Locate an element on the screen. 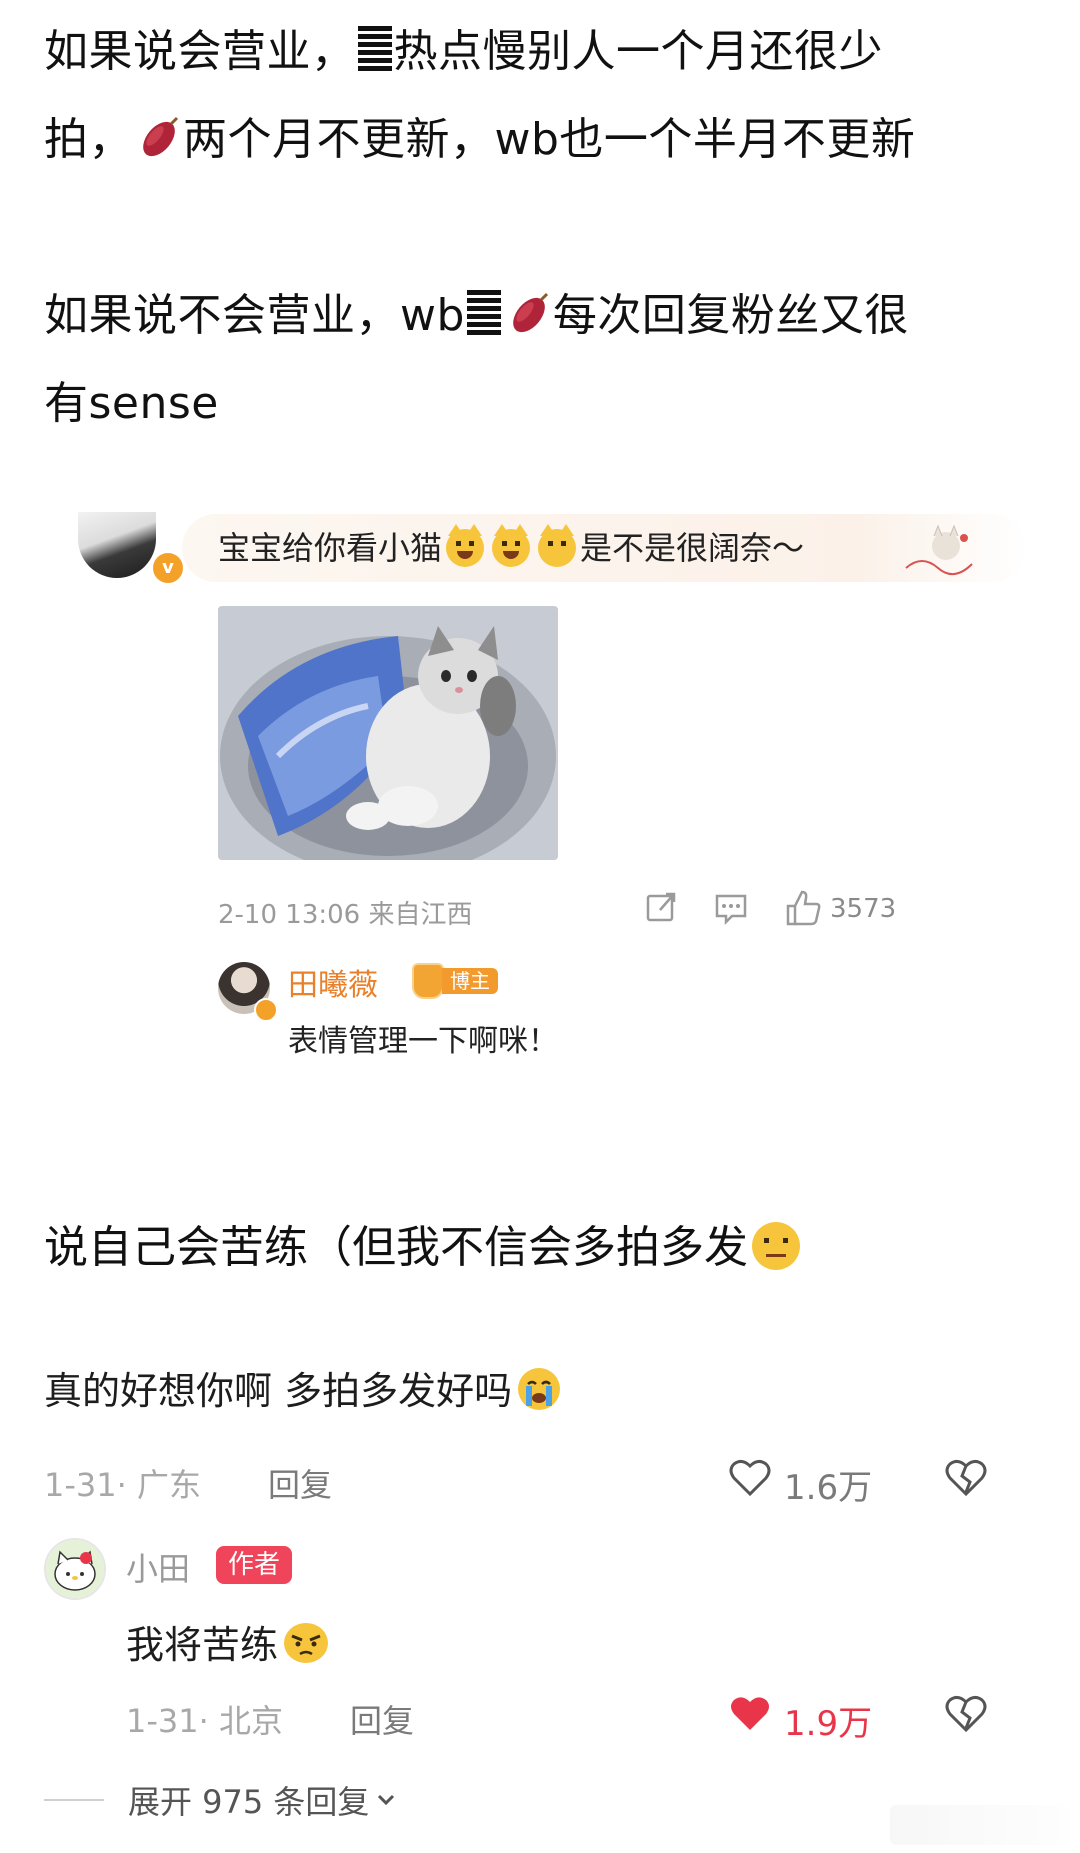 This screenshot has height=1853, width=1080. blogger-reply: 田曦薇 博主 表情管理一下啊咪！ is located at coordinates (608, 1015).